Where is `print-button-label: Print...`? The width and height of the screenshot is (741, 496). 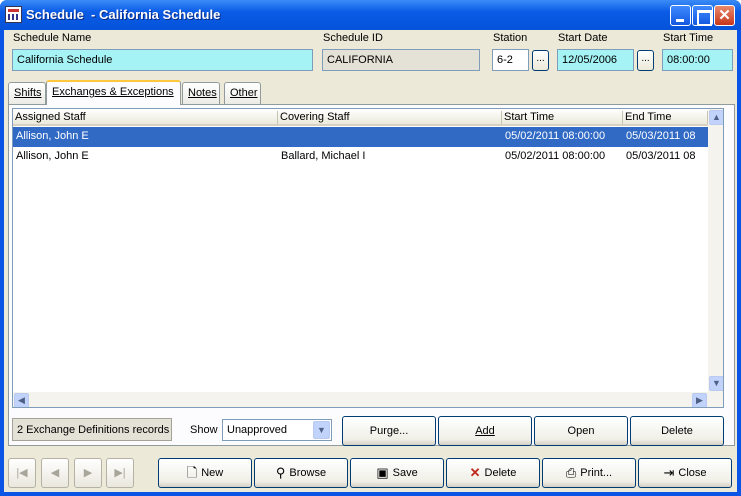
print-button-label: Print... is located at coordinates (596, 473).